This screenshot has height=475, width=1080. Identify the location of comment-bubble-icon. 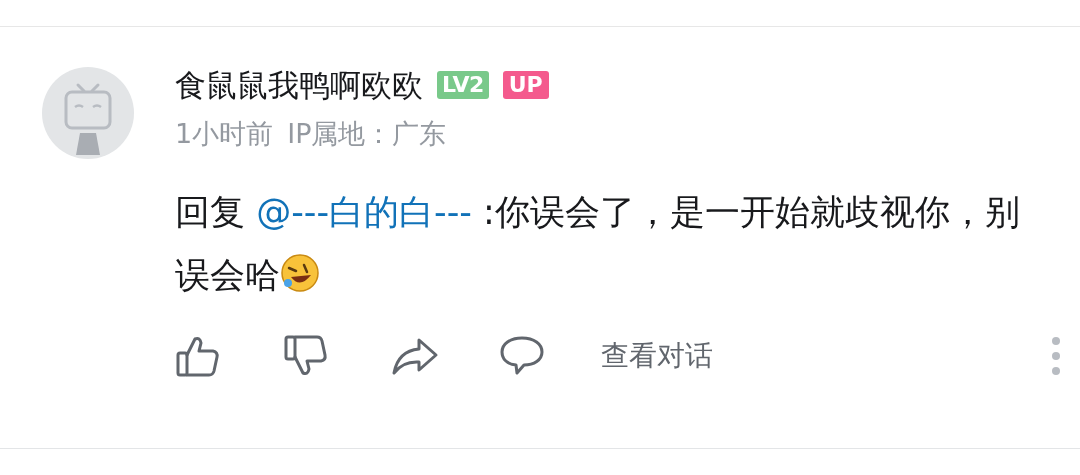
(522, 356).